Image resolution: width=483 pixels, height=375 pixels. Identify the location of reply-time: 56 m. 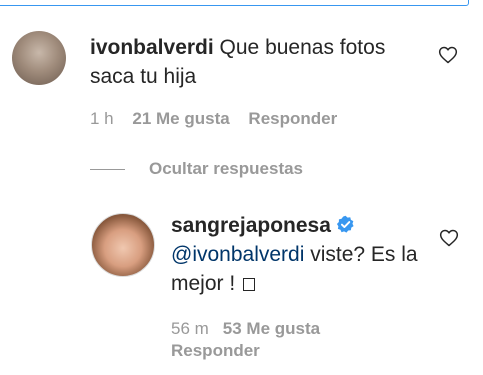
(190, 328).